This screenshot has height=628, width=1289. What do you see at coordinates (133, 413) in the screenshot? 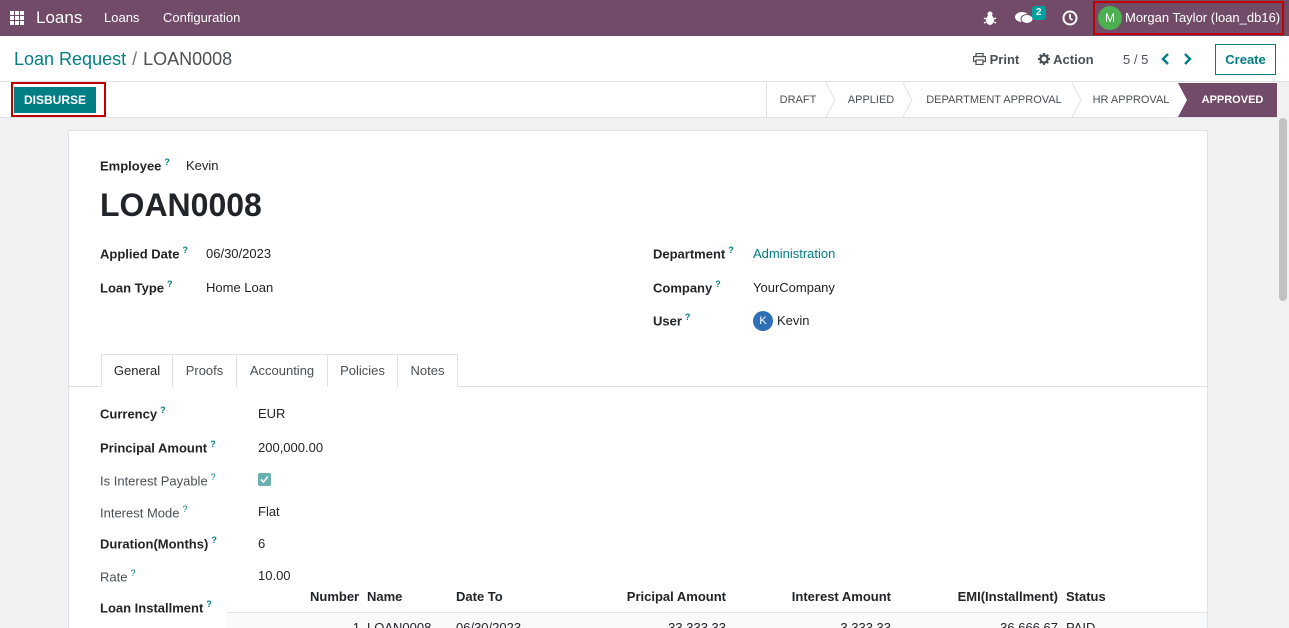
I see `currency-label: Currency?` at bounding box center [133, 413].